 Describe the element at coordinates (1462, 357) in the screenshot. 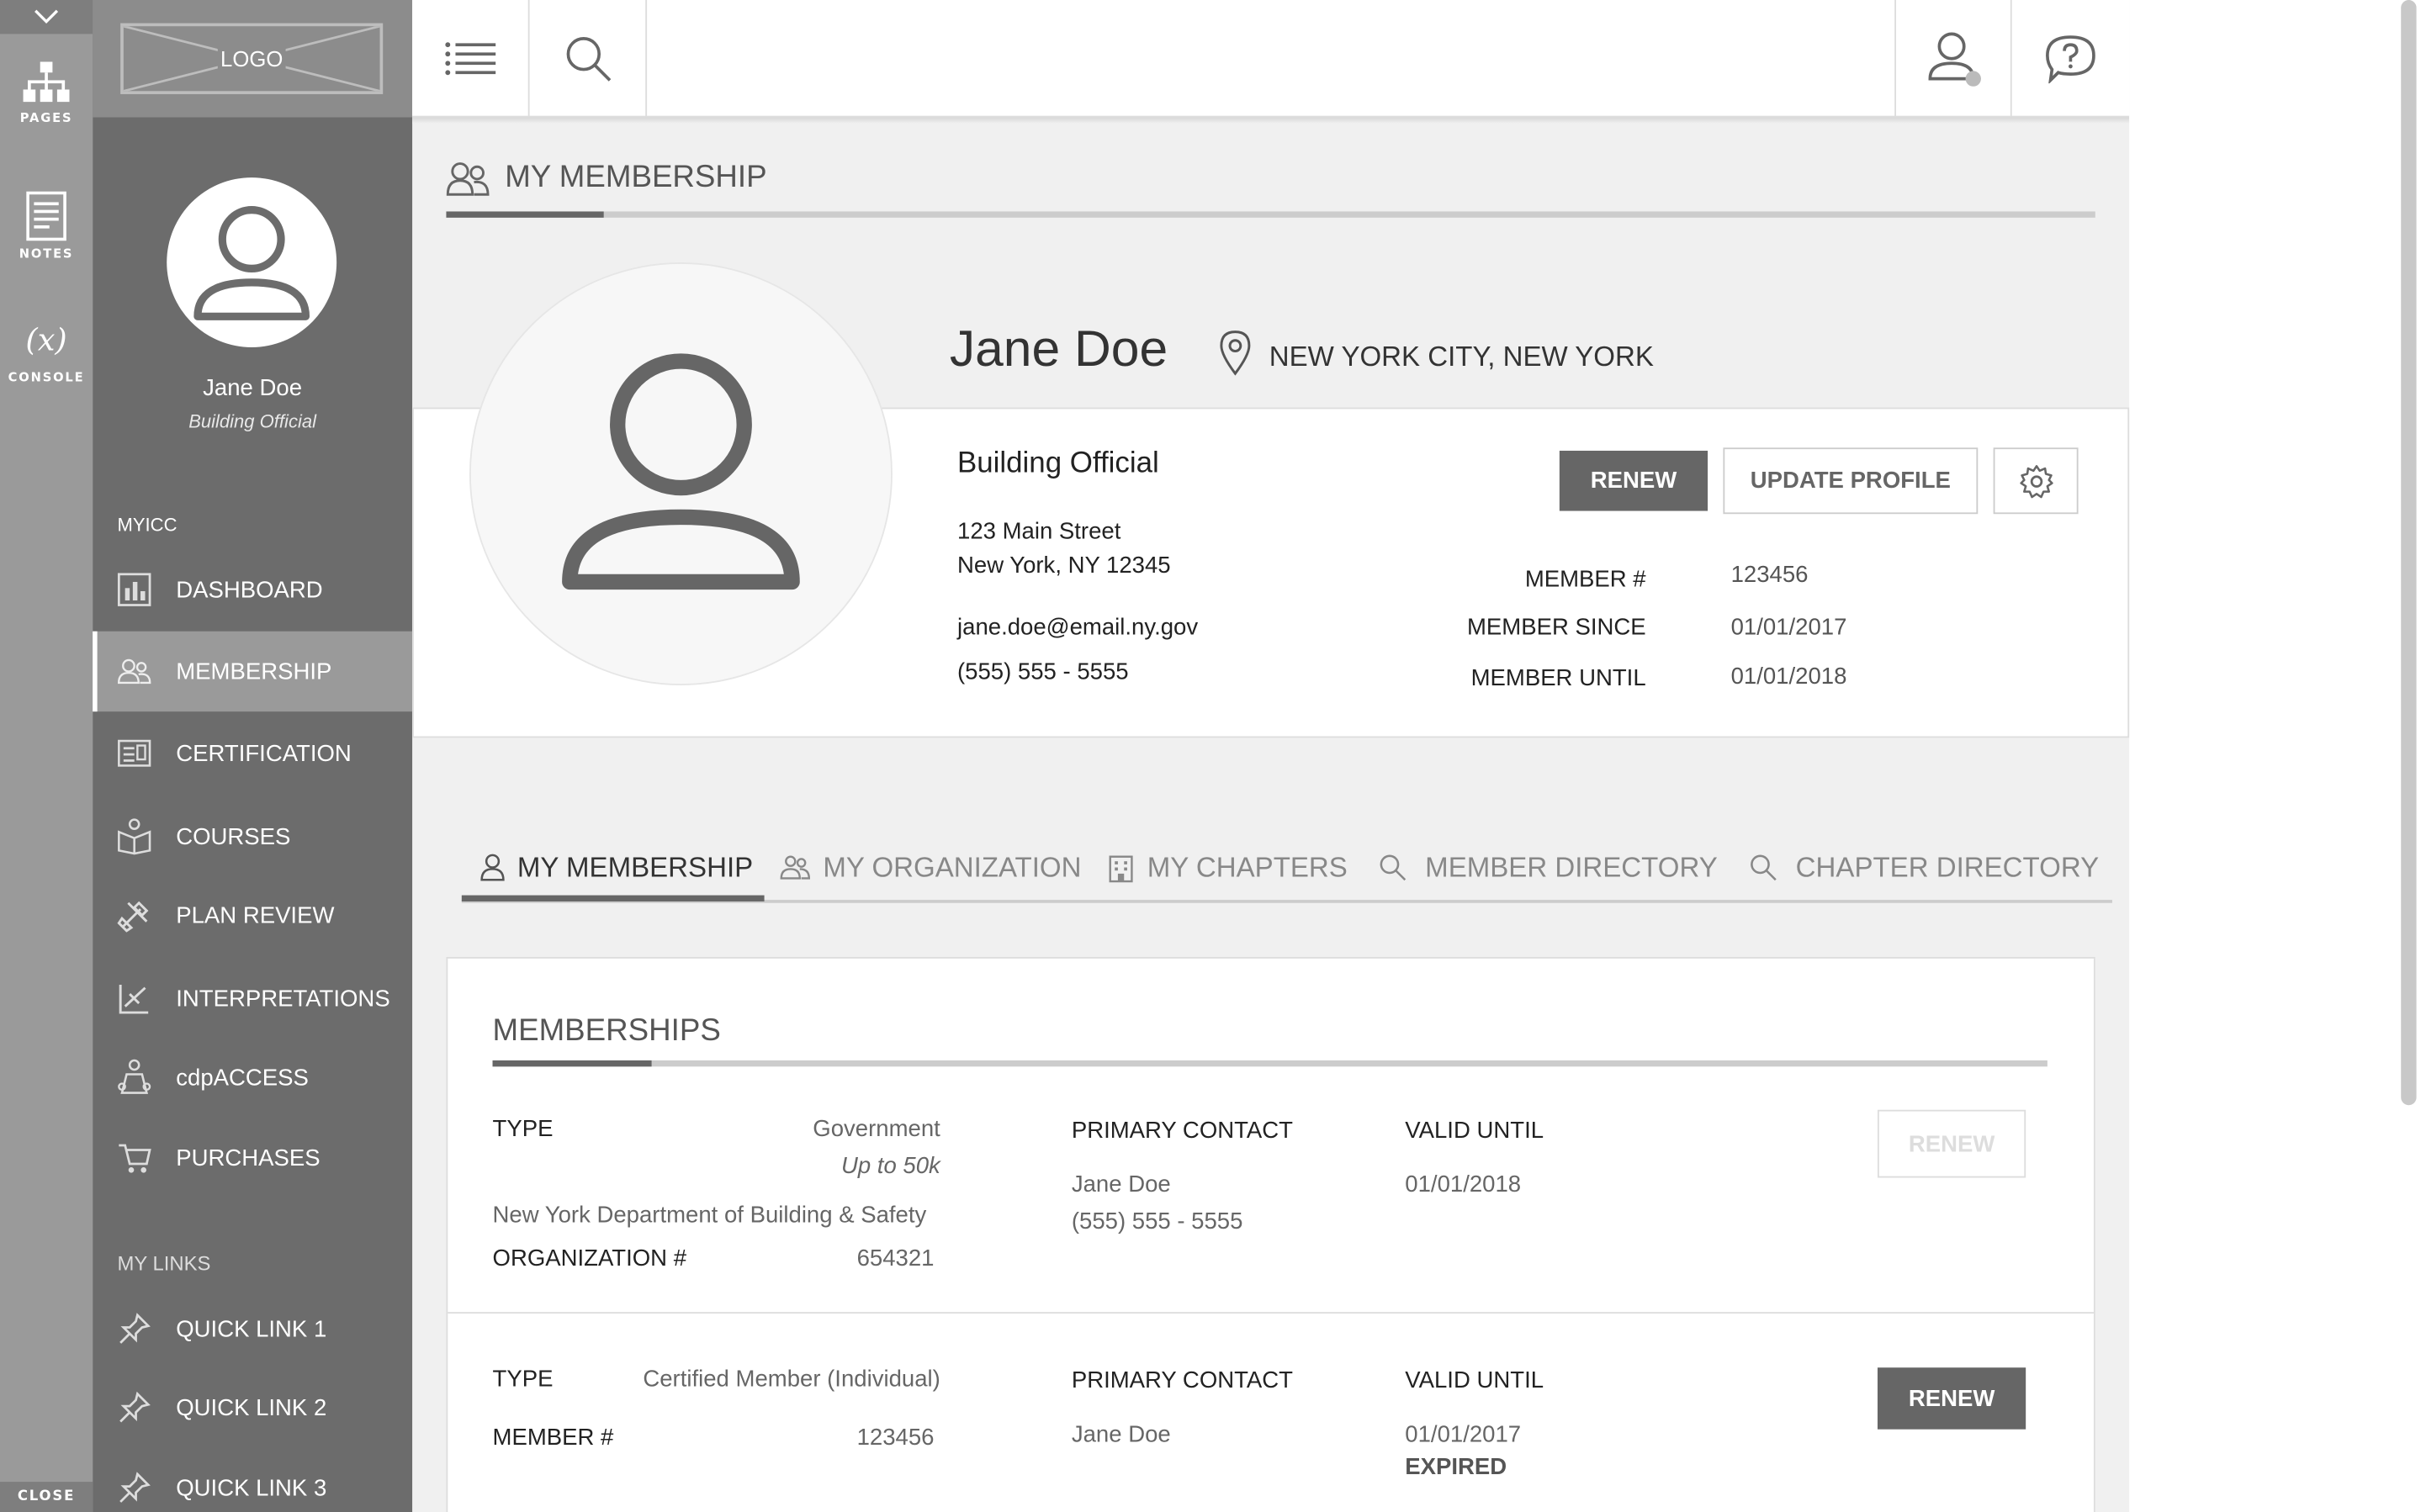

I see `profile-location-text: NEW YORK CITY, NEW YORK` at that location.